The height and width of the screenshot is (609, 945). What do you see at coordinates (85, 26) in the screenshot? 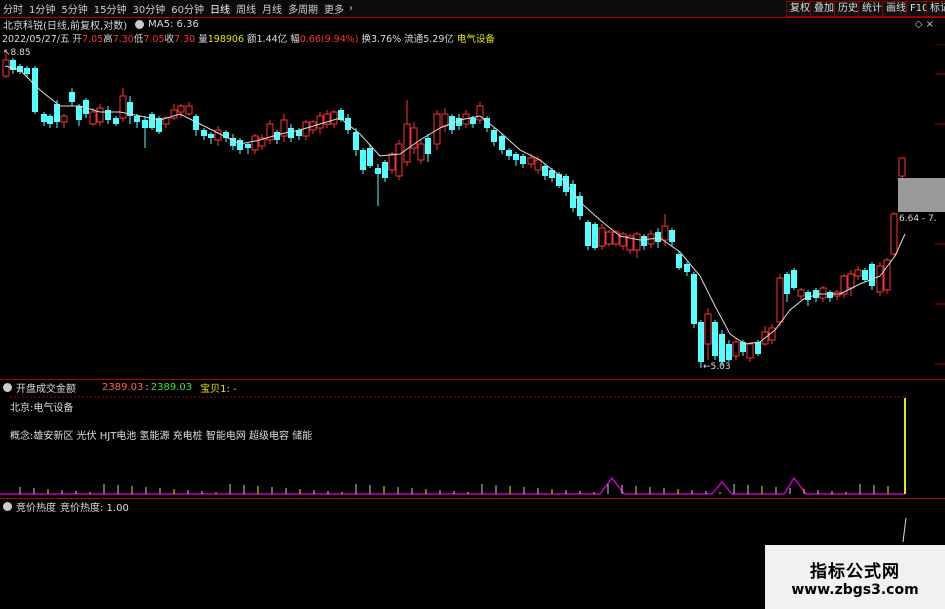
I see `chart-mode: (日线,前复权,对数)` at bounding box center [85, 26].